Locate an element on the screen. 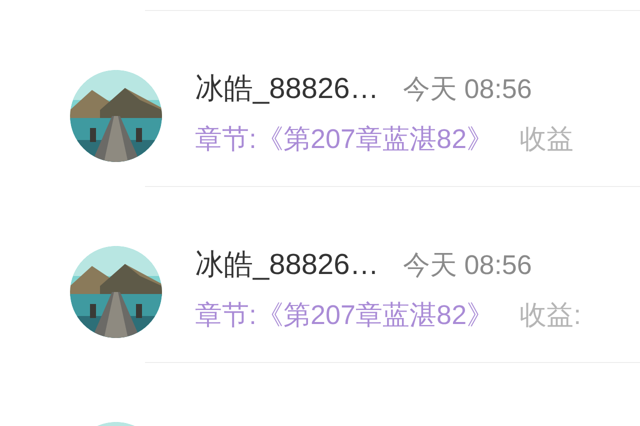 This screenshot has height=426, width=640. income-label: 收益: is located at coordinates (551, 315).